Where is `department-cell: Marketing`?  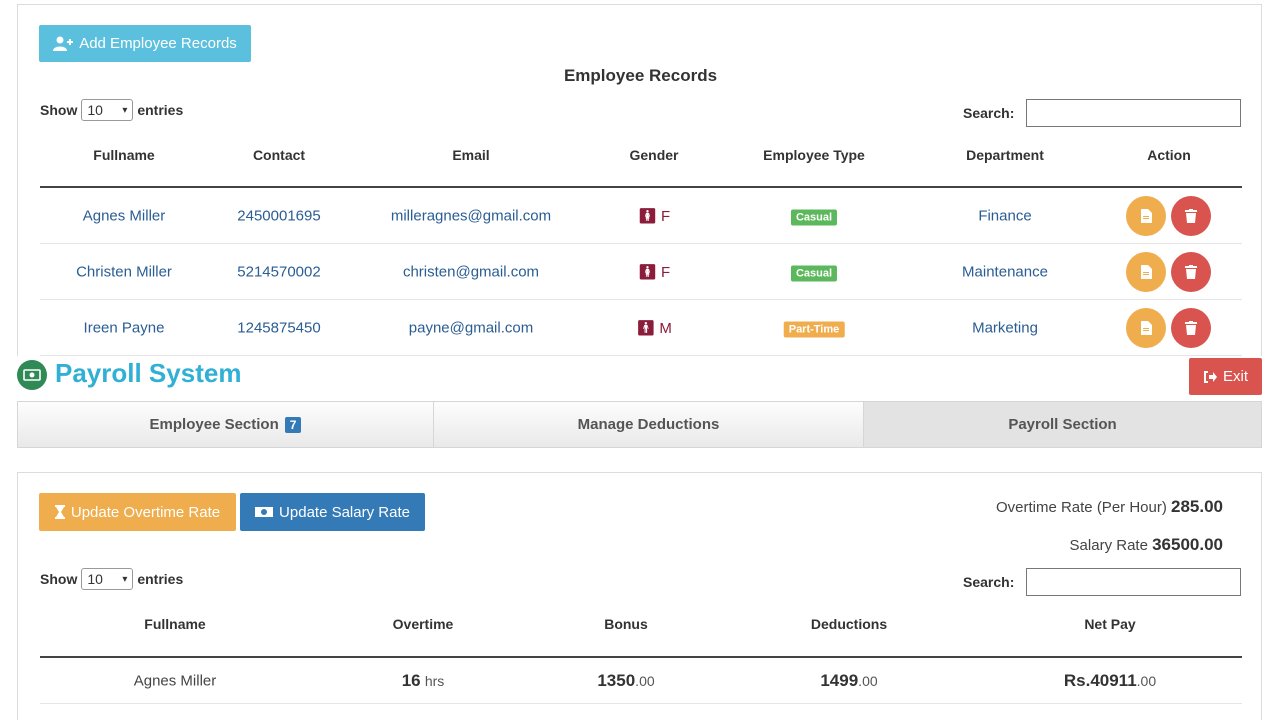 department-cell: Marketing is located at coordinates (1005, 327).